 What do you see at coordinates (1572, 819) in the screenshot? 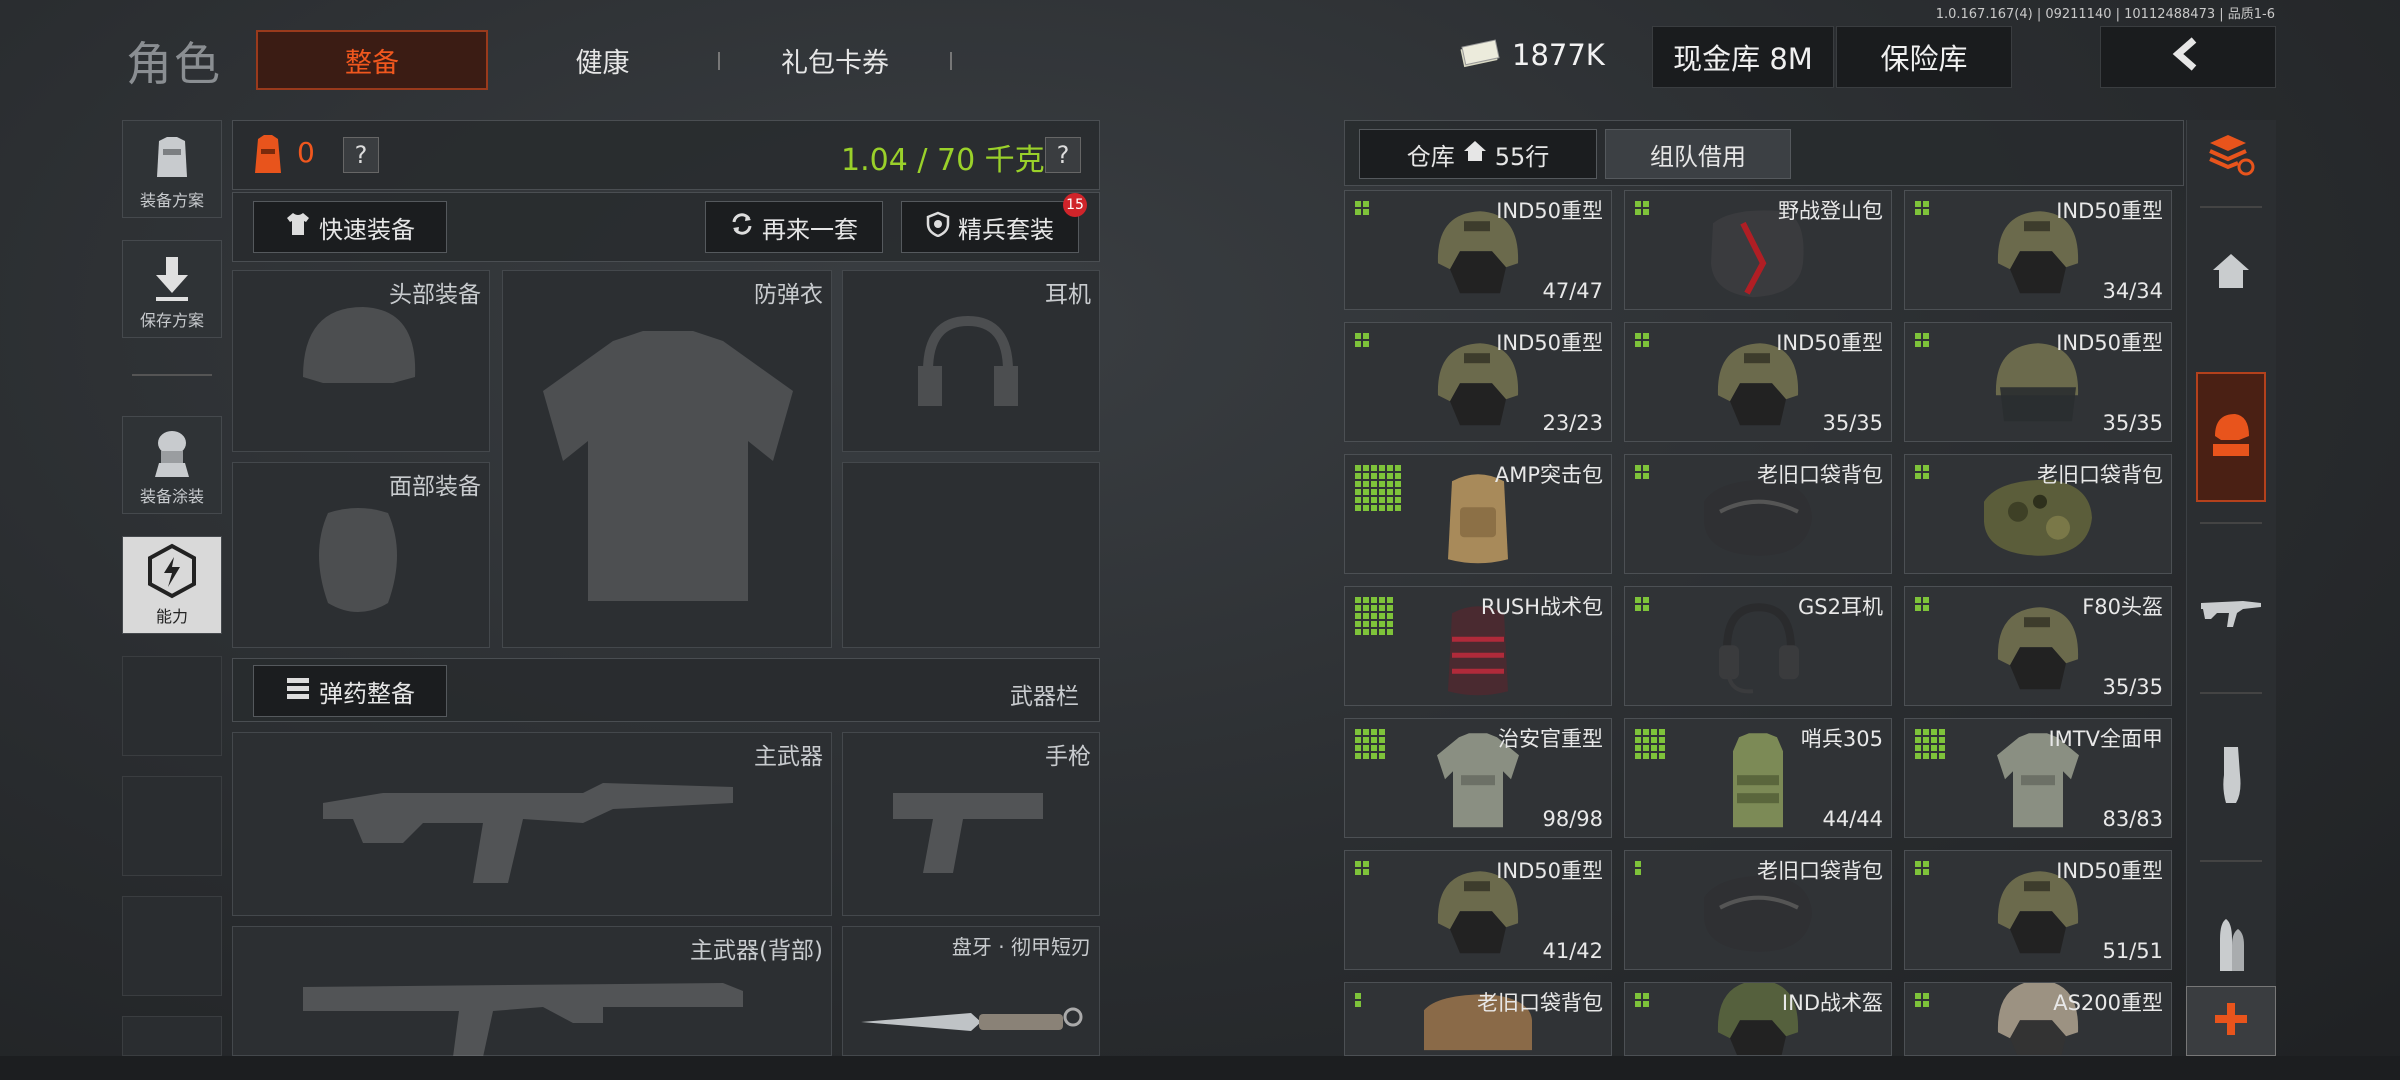
I see `item-durability: 98/98` at bounding box center [1572, 819].